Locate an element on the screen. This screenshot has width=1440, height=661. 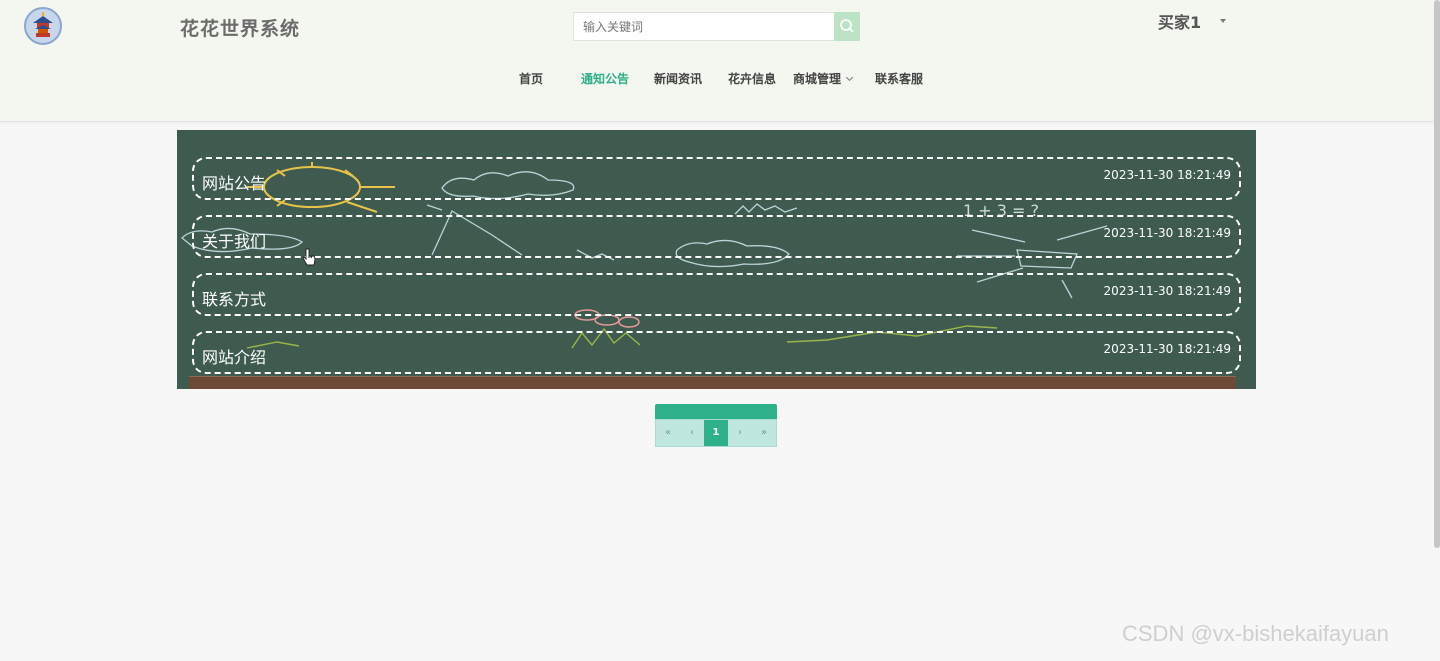
search-button is located at coordinates (847, 26).